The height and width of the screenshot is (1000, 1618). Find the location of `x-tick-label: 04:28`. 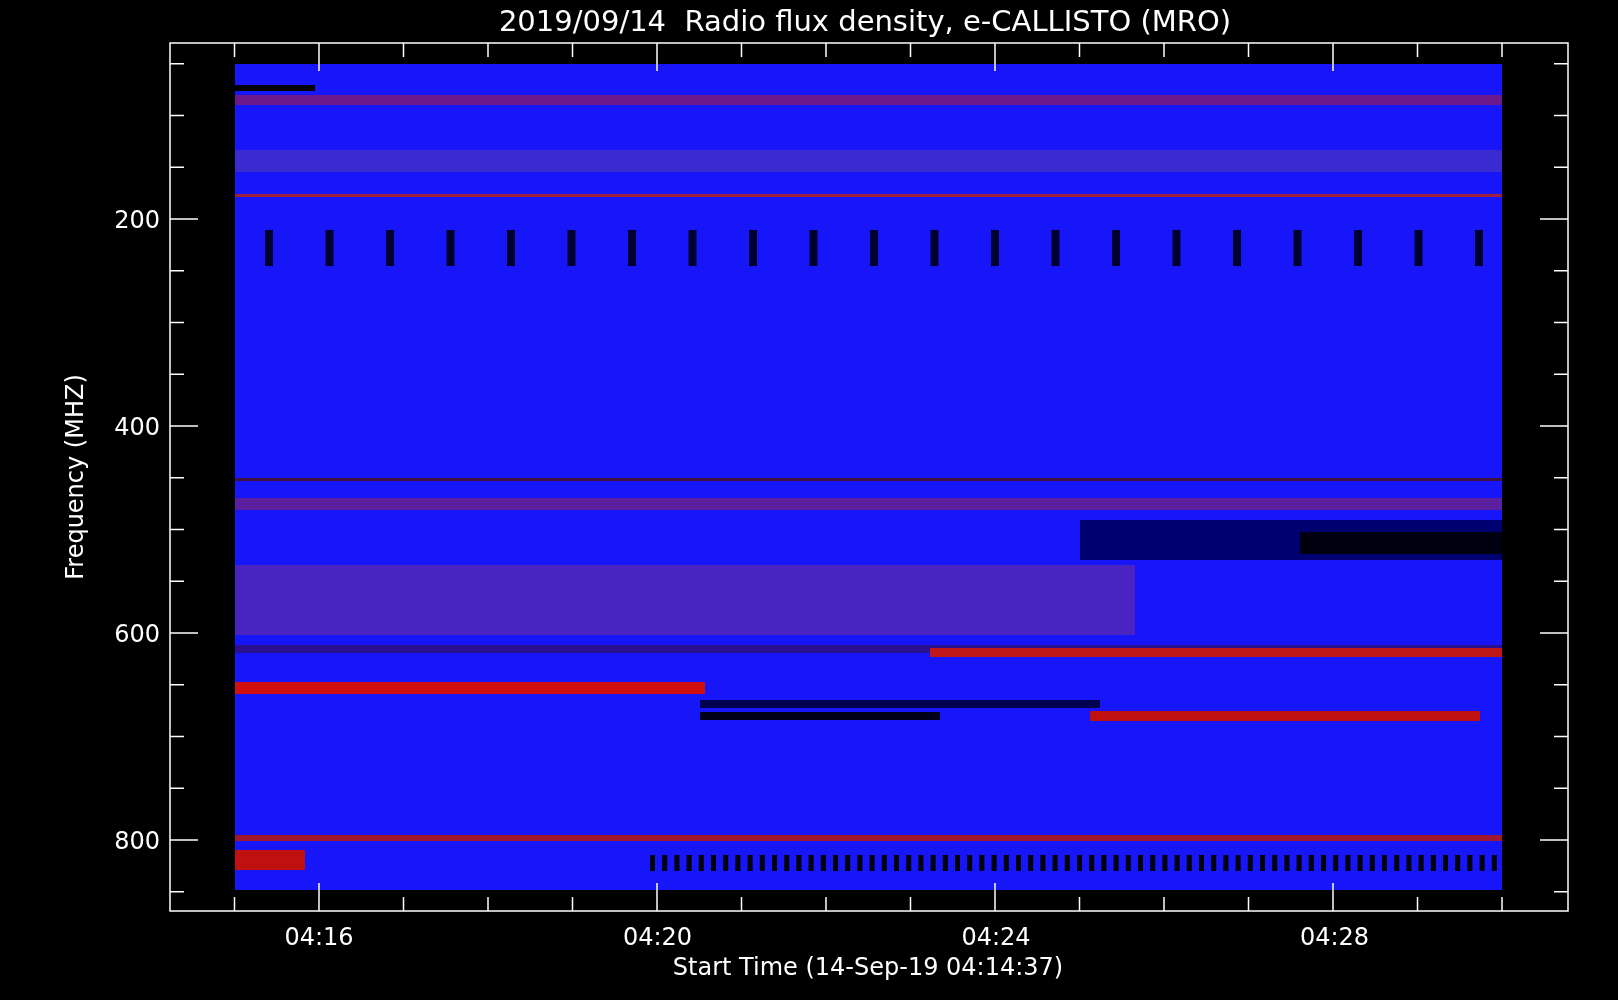

x-tick-label: 04:28 is located at coordinates (1334, 937).